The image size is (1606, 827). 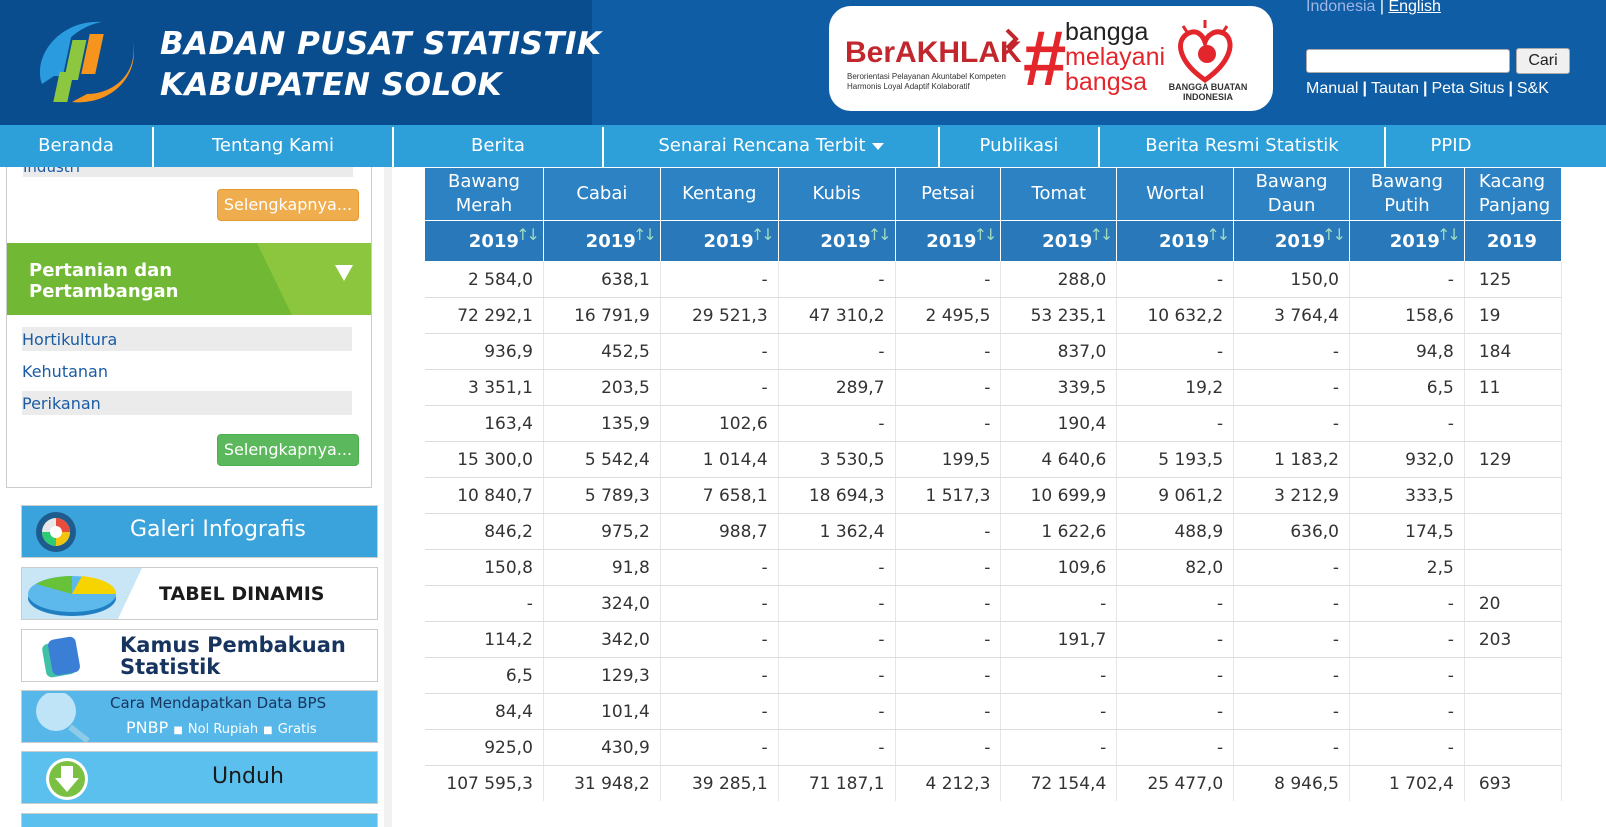 I want to click on table-cell: 4 212,3, so click(x=948, y=783).